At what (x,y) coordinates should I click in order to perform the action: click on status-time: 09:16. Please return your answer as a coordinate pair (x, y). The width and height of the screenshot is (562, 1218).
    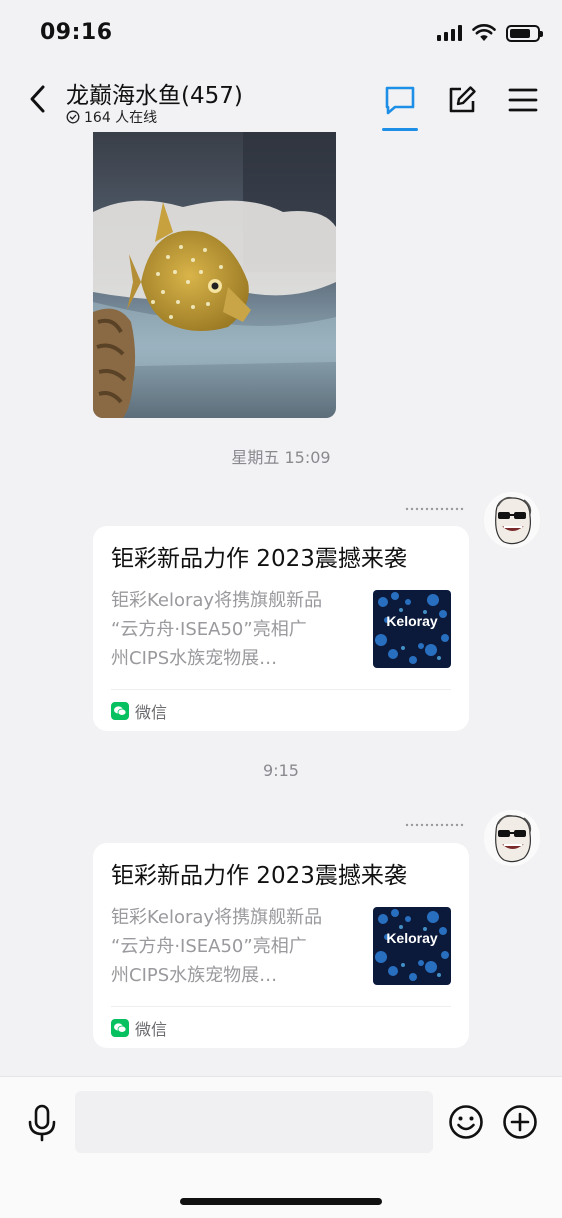
    Looking at the image, I should click on (76, 32).